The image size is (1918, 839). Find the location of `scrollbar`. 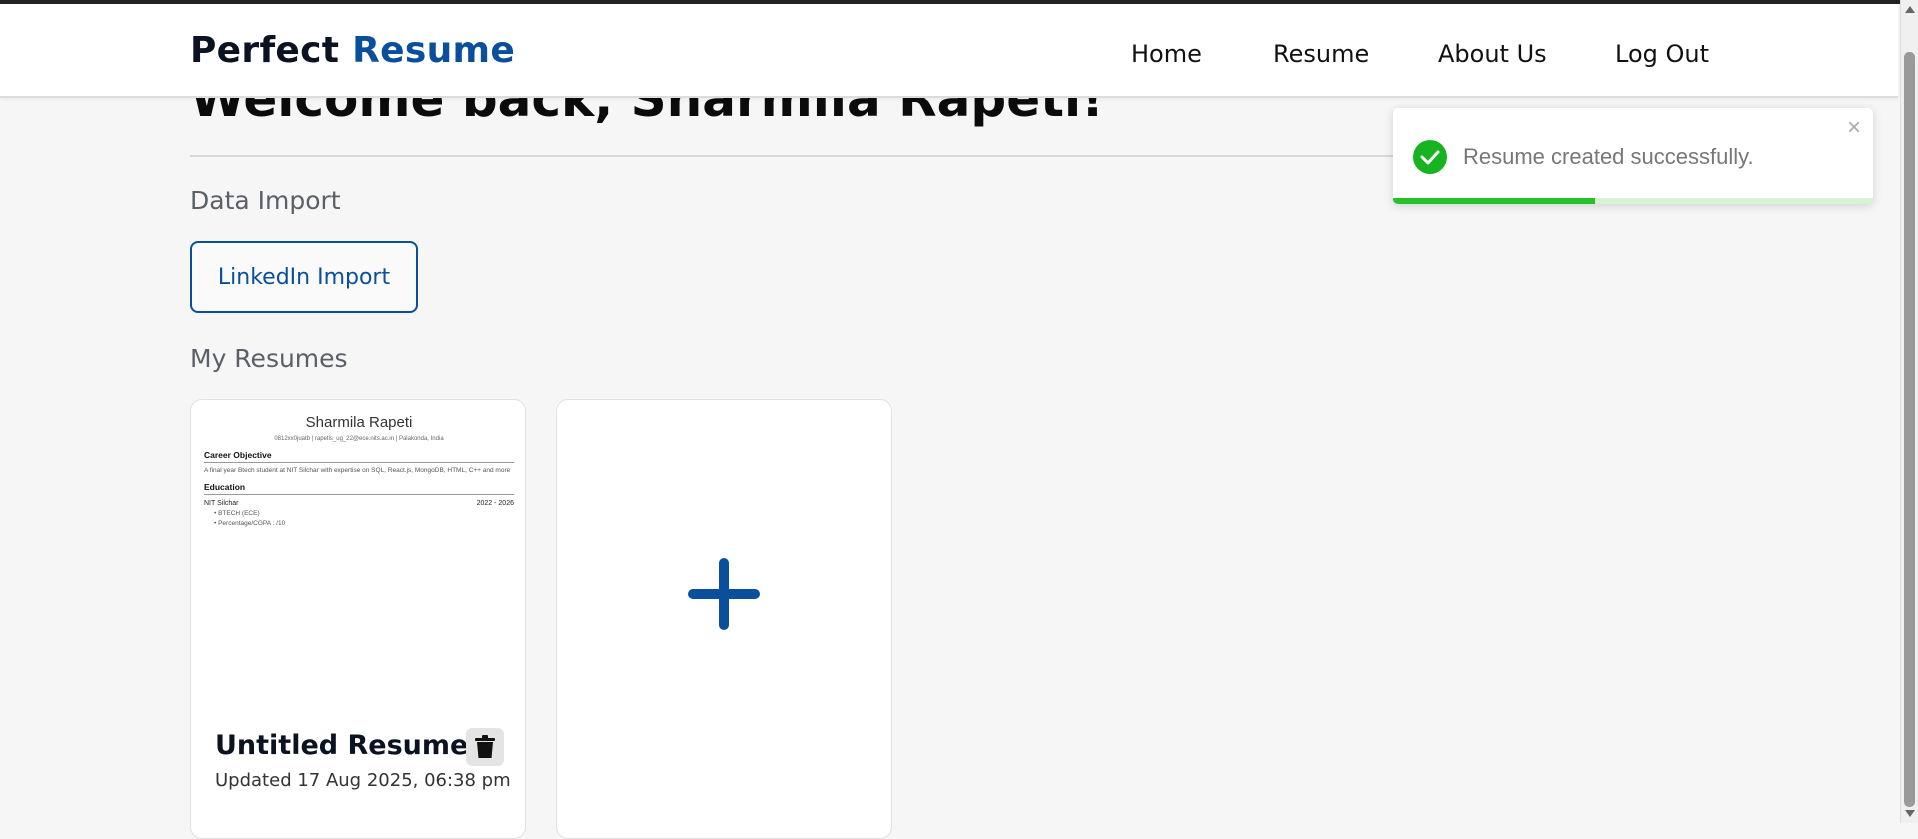

scrollbar is located at coordinates (1909, 411).